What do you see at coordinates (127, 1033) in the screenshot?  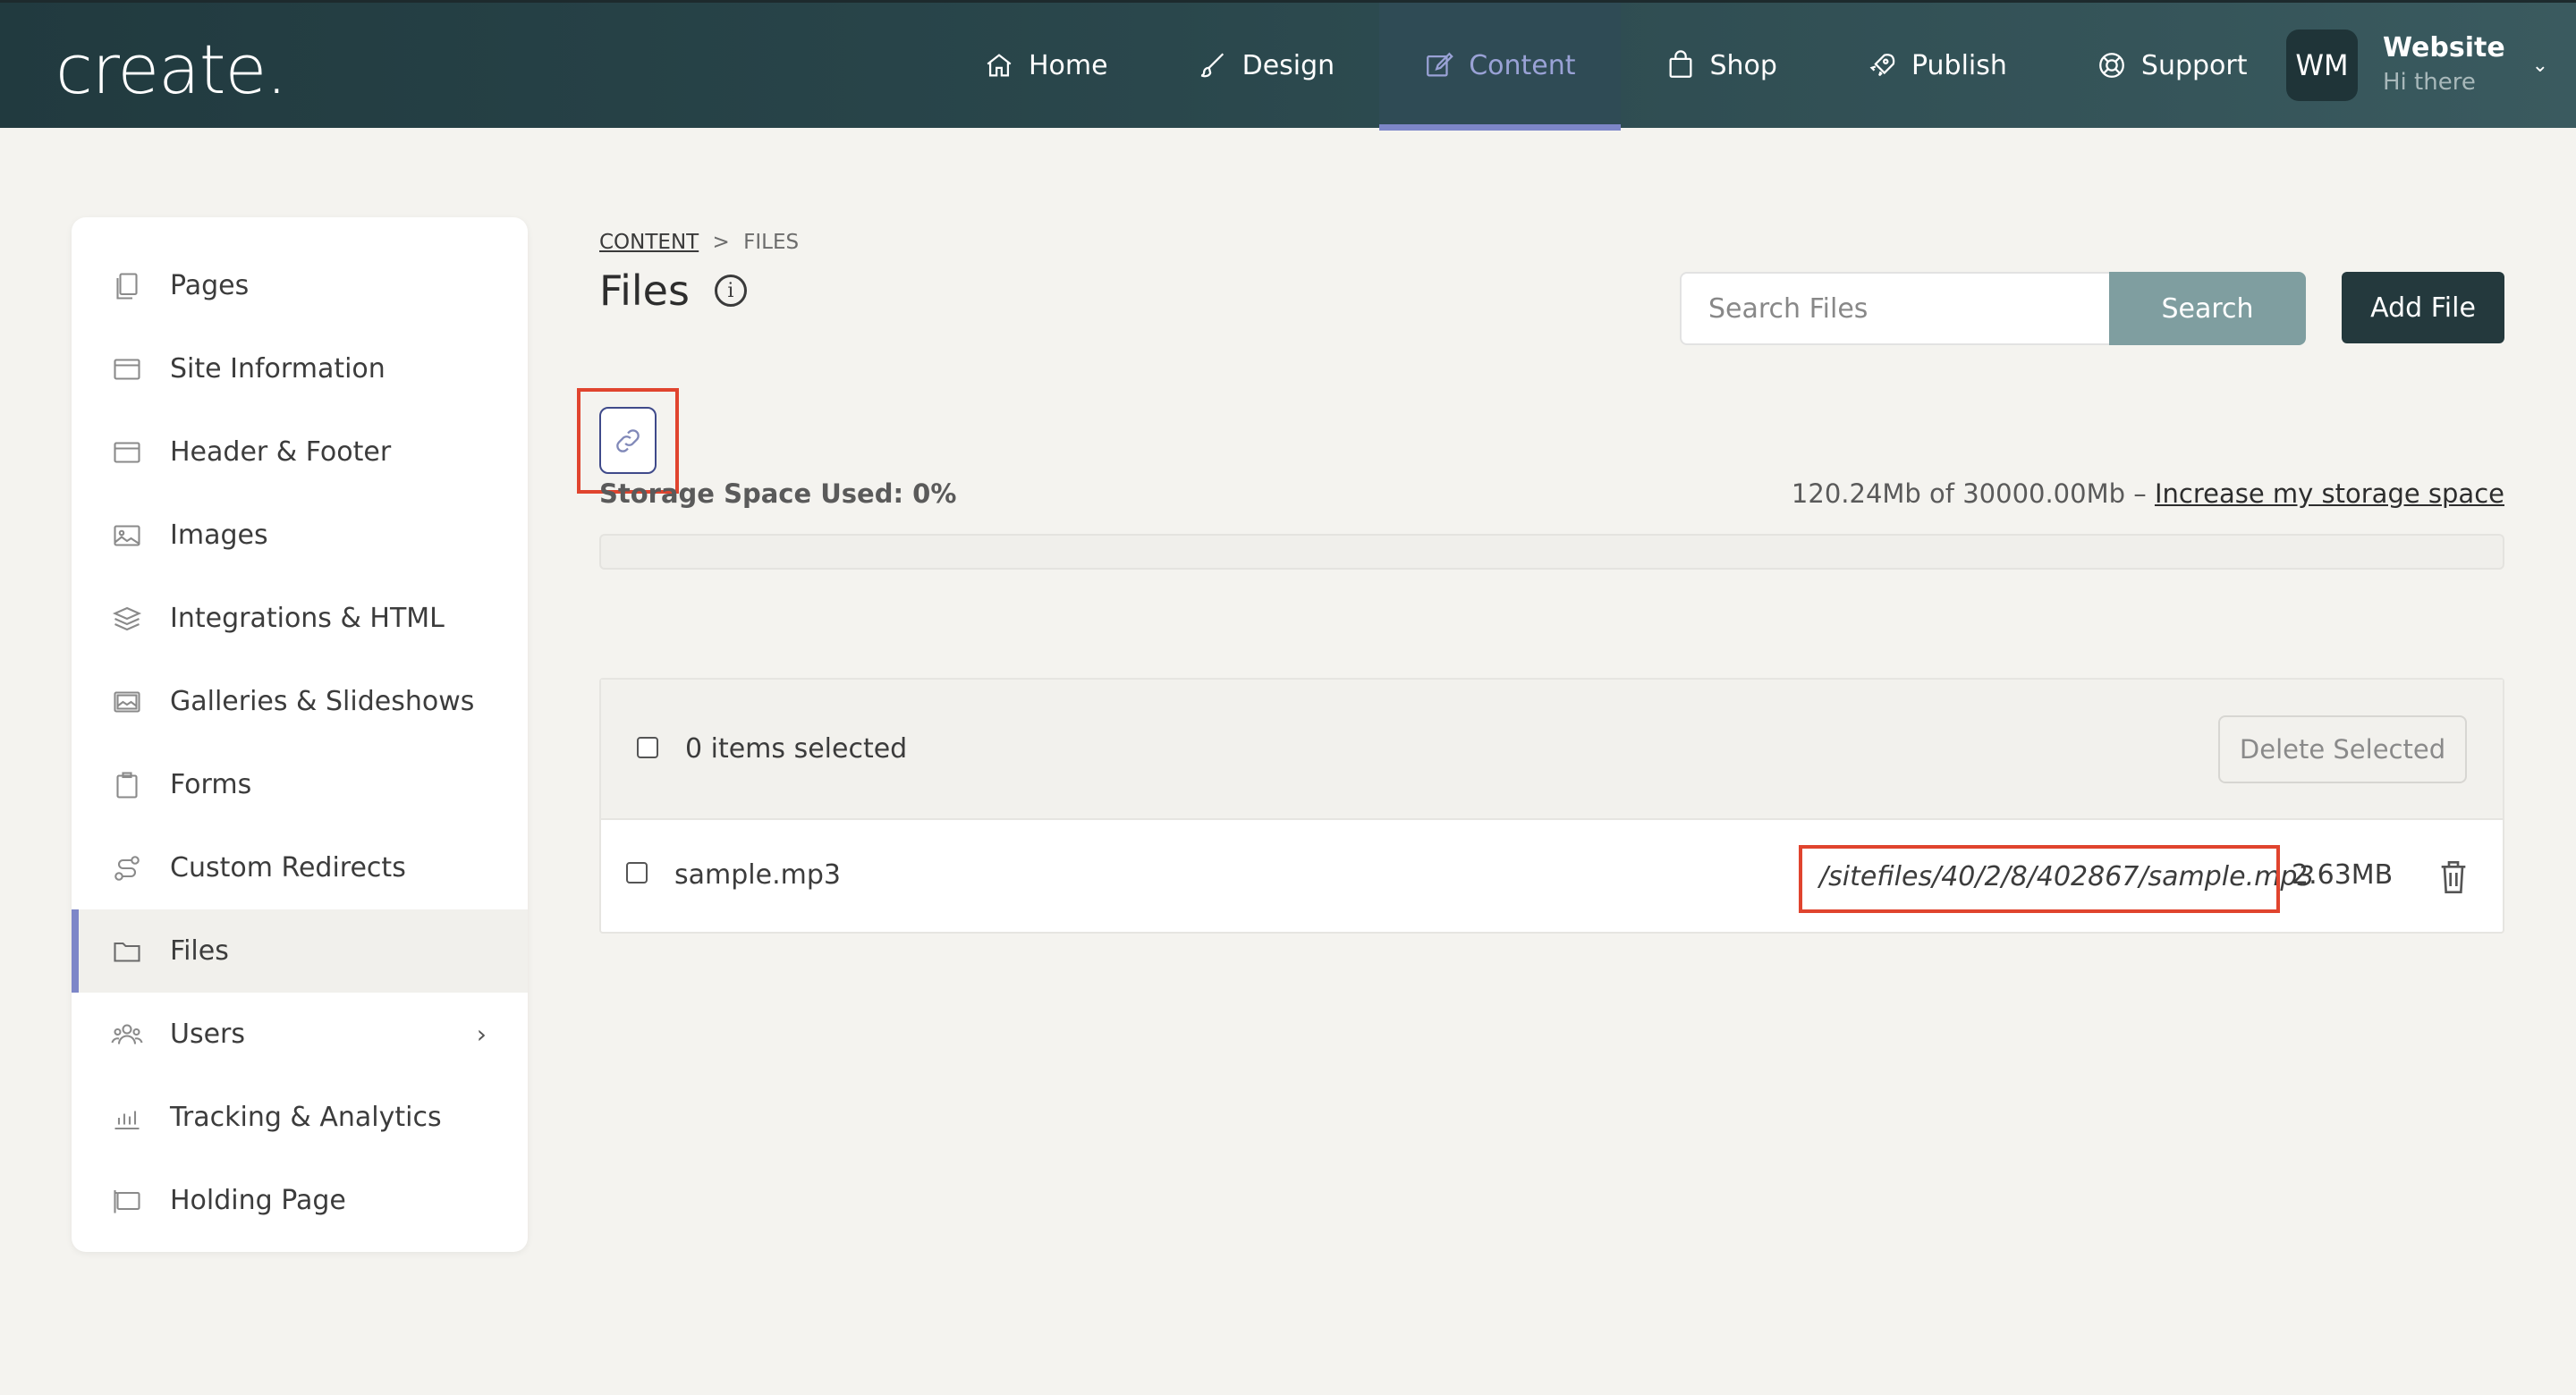 I see `users-icon` at bounding box center [127, 1033].